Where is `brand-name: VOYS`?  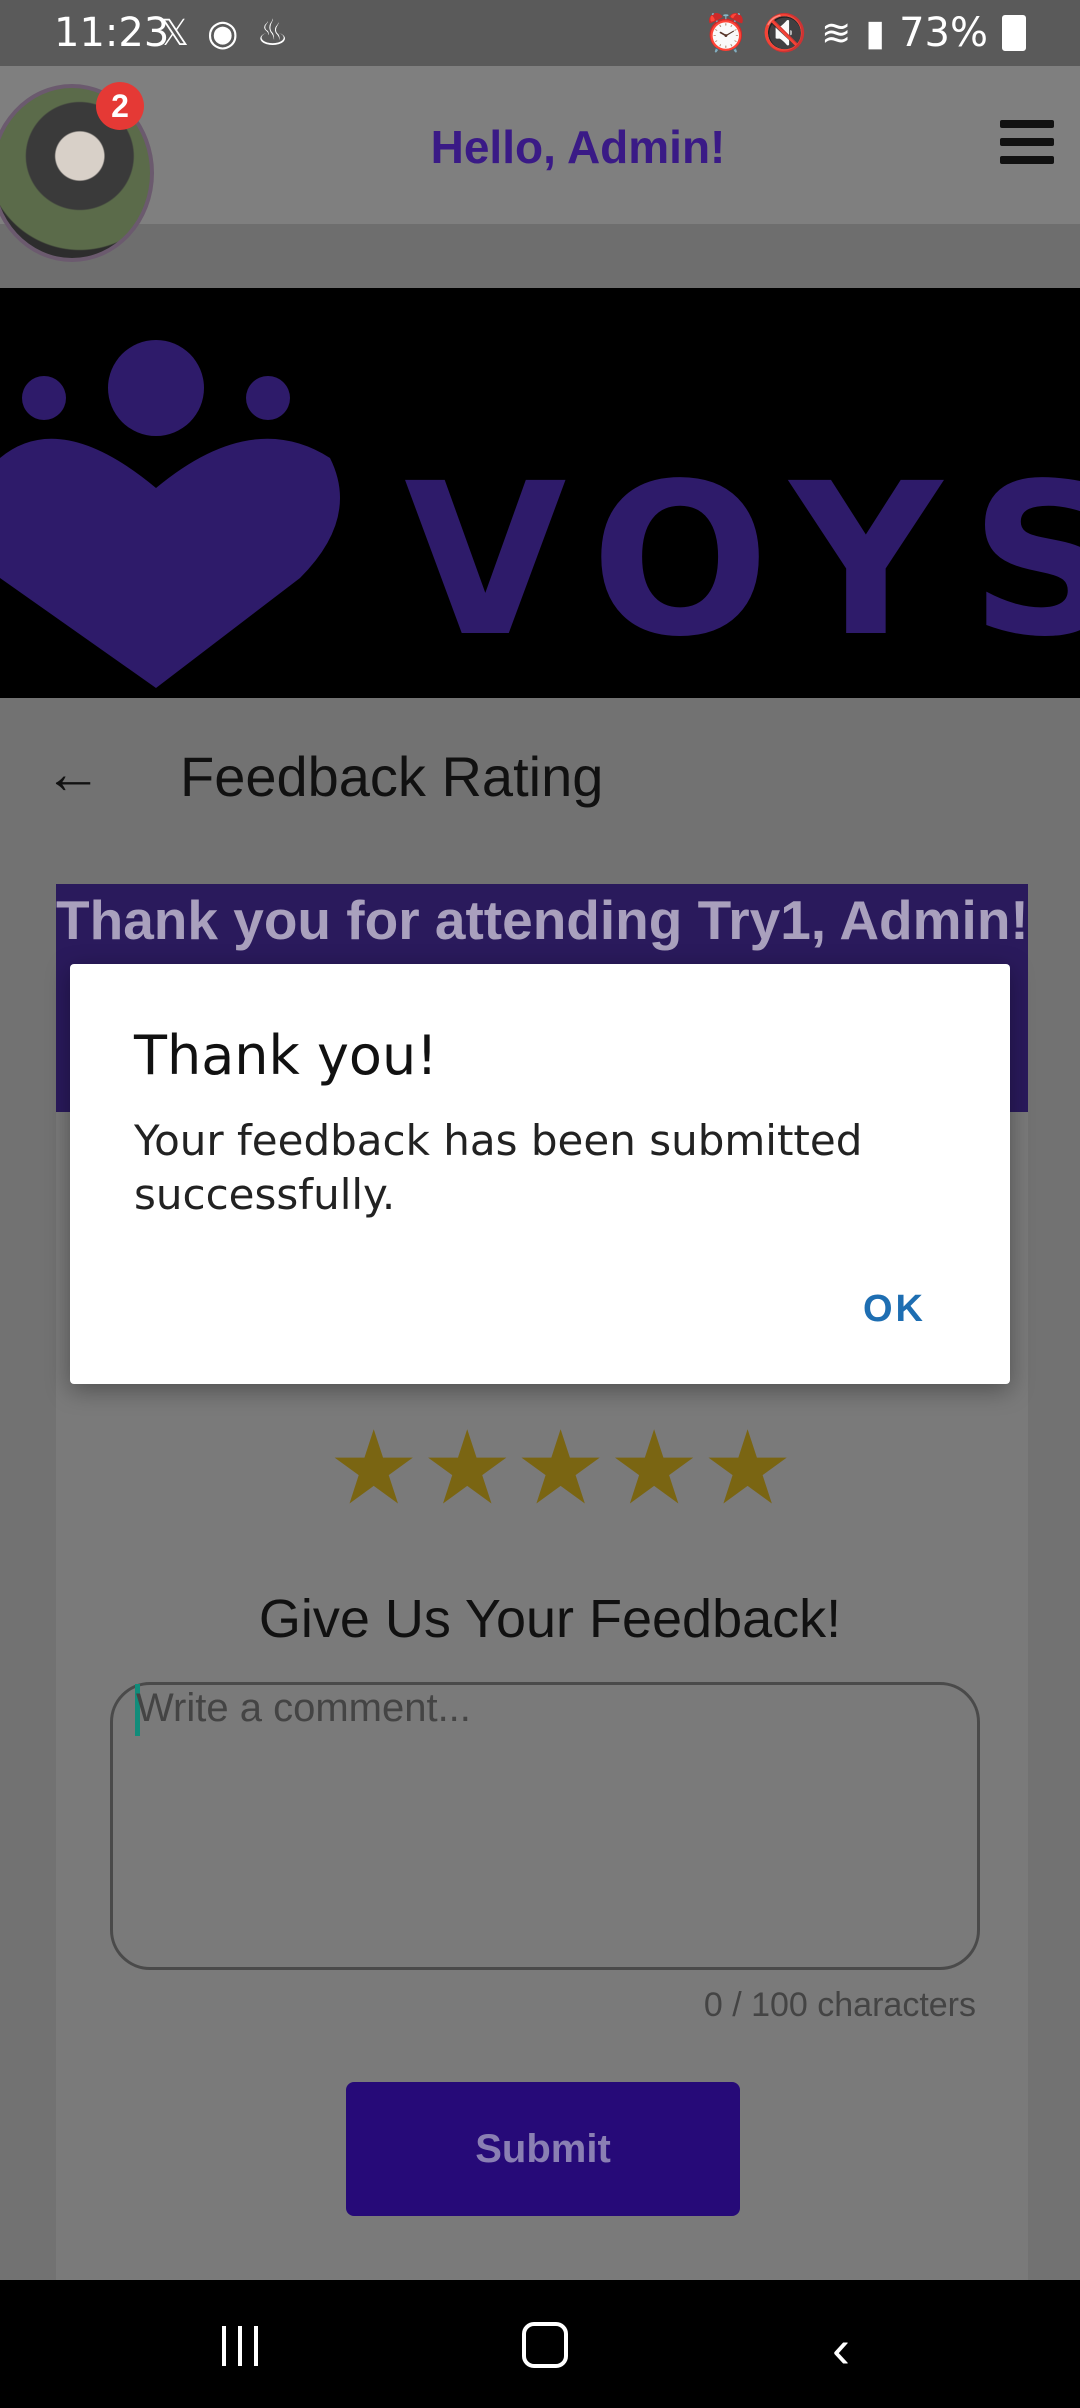
brand-name: VOYS is located at coordinates (742, 560).